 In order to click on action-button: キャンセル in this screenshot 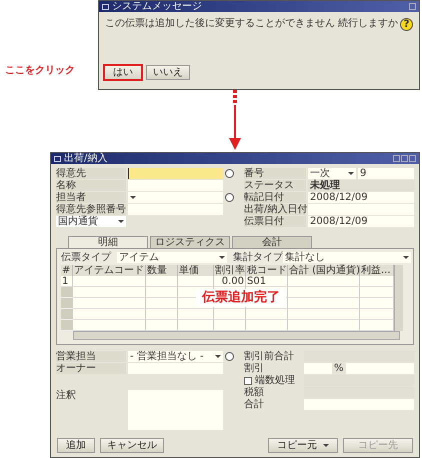, I will do `click(132, 445)`.